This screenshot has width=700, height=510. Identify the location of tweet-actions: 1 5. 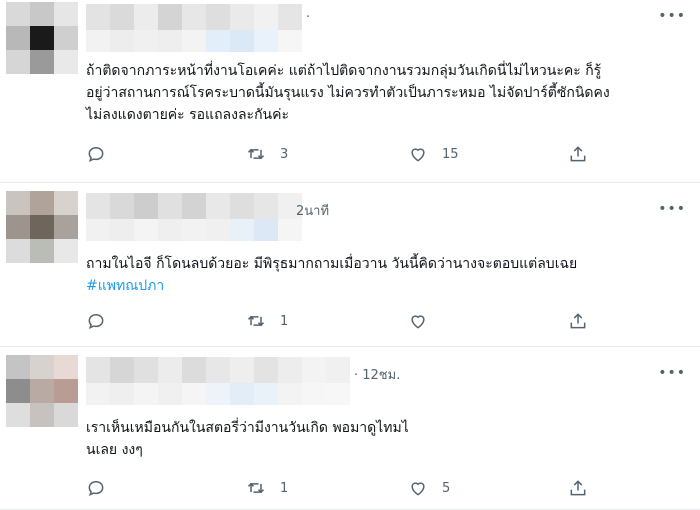
(366, 490).